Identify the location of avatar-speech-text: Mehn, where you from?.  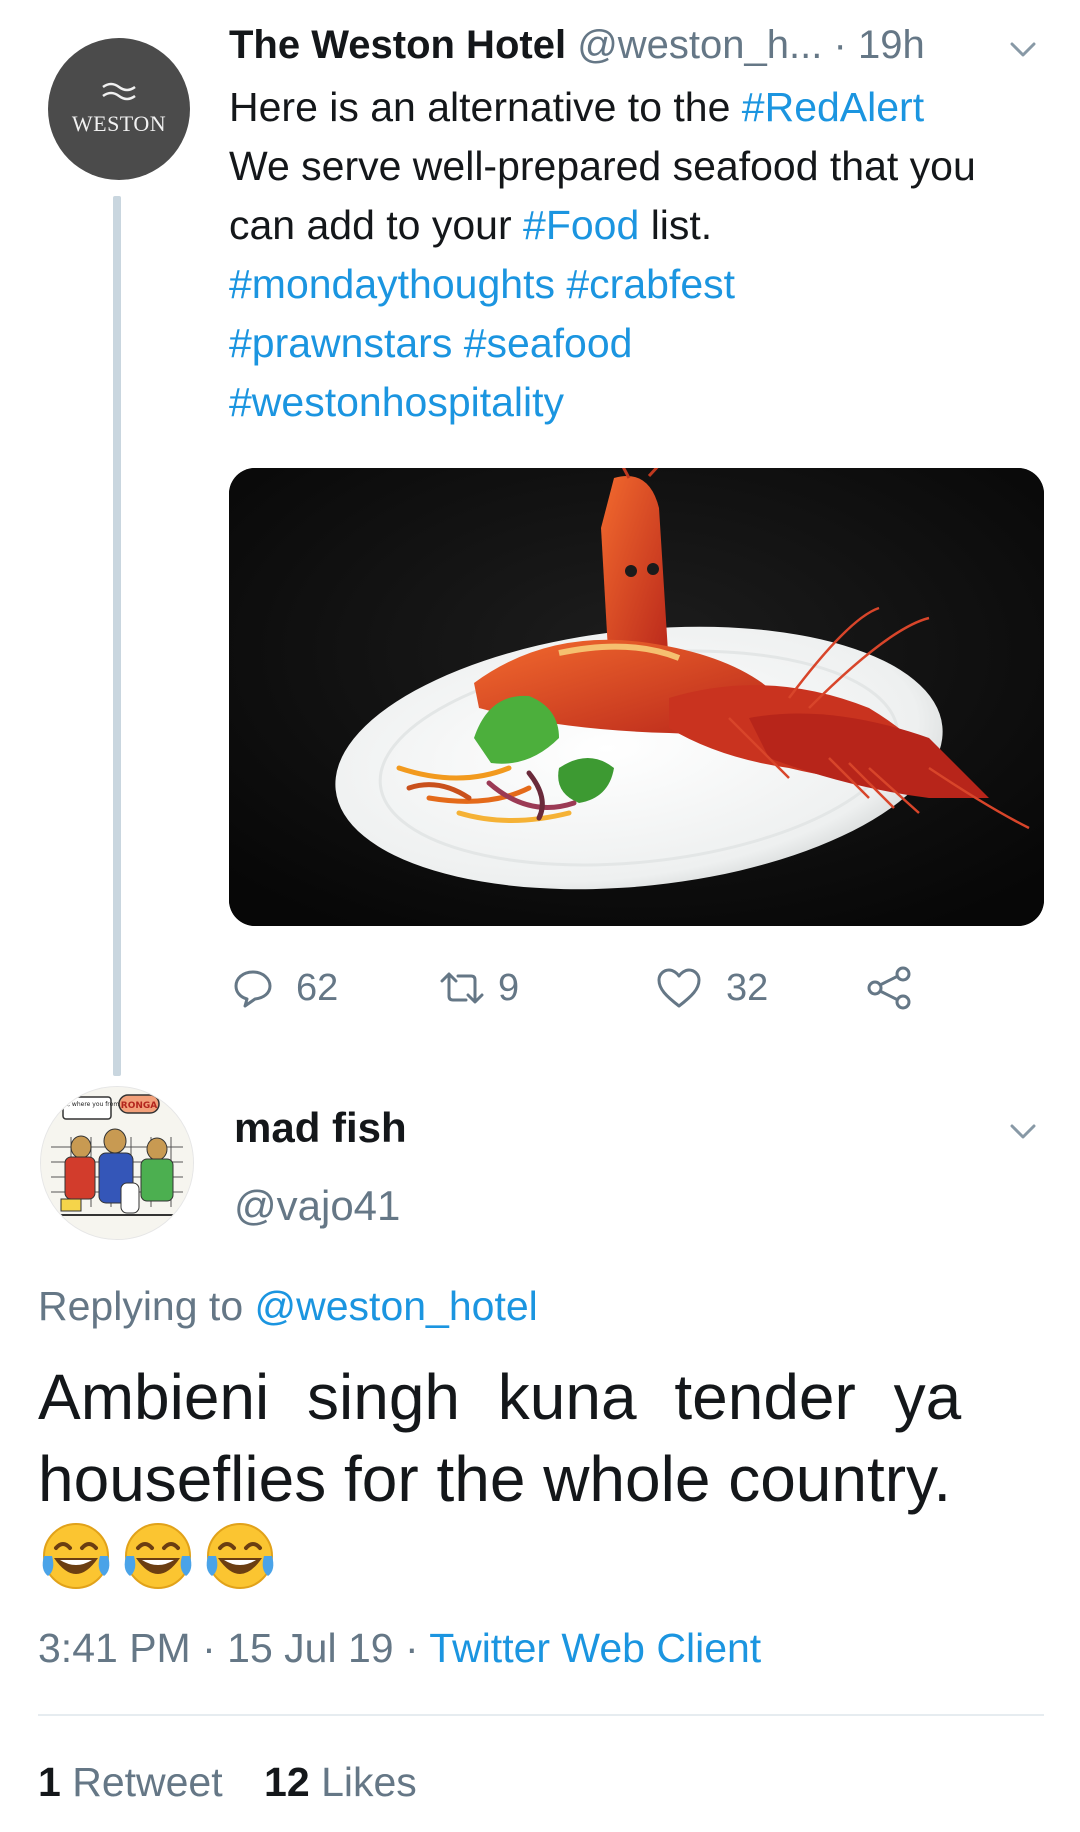
(87, 1104).